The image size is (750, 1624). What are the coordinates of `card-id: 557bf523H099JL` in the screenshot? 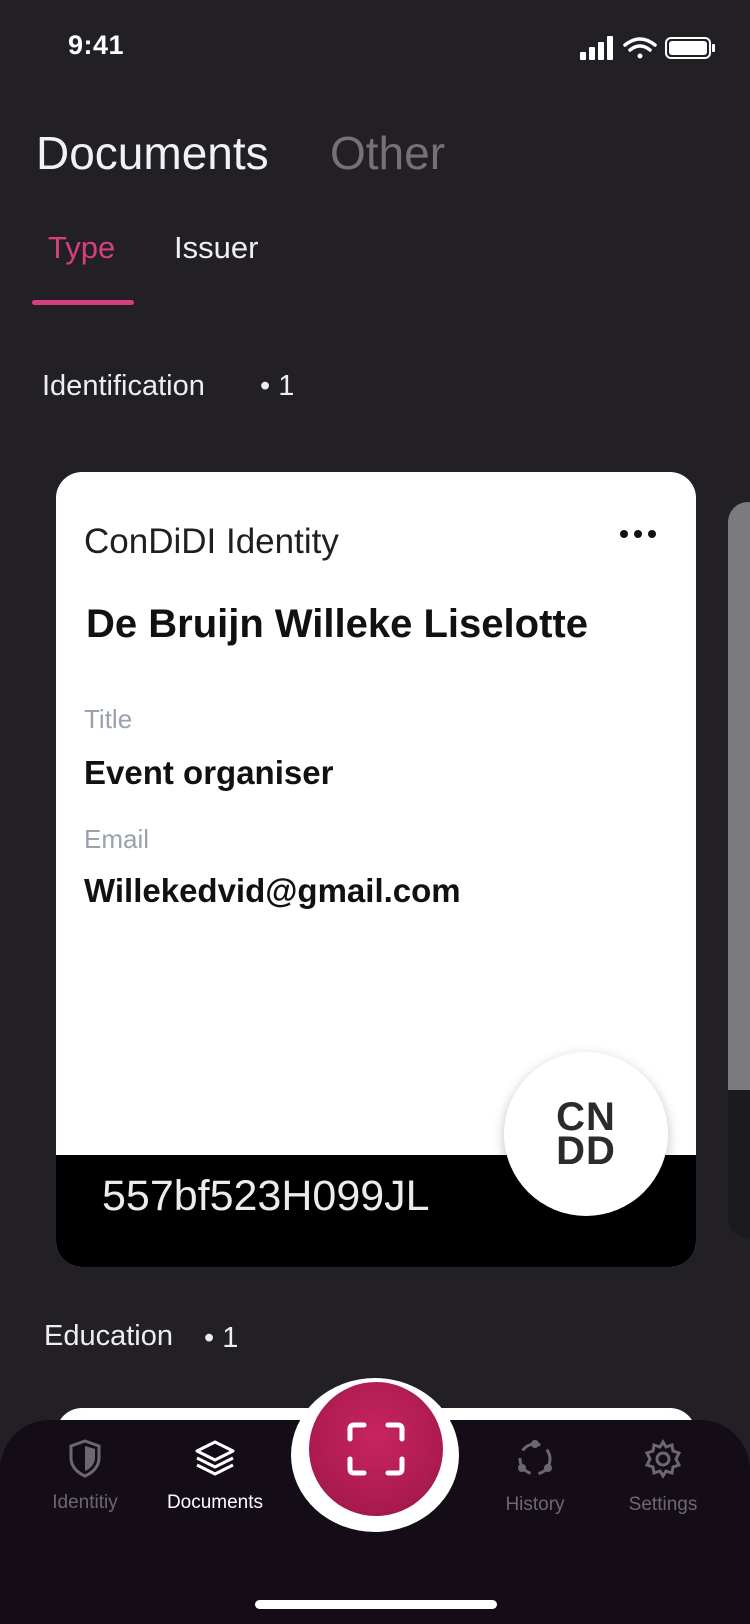 It's located at (266, 1196).